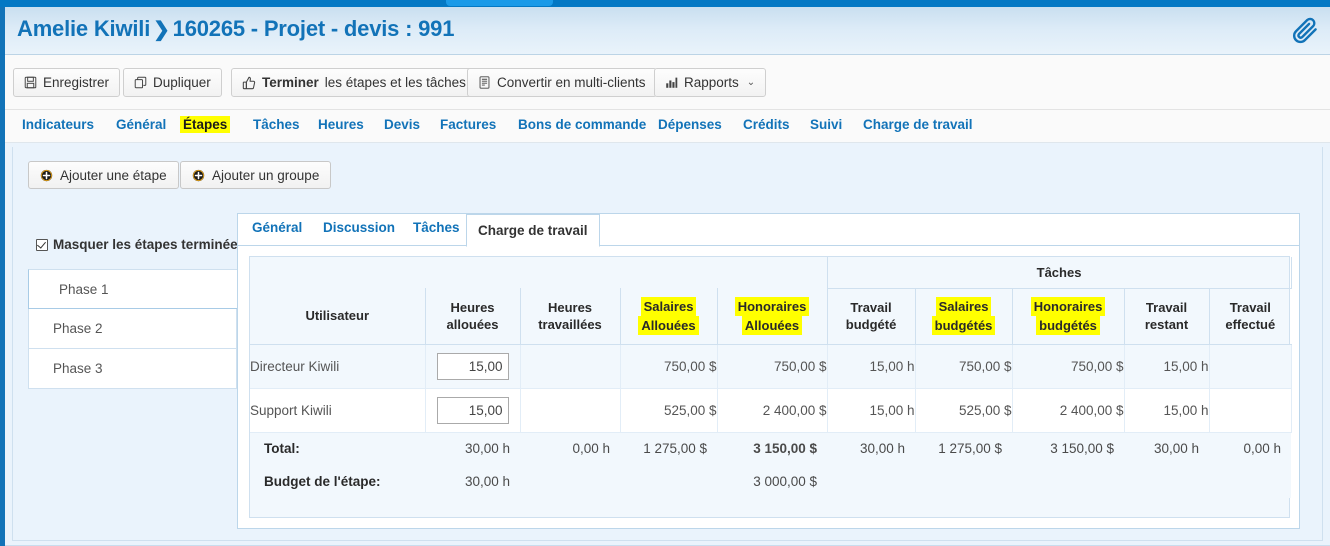 The width and height of the screenshot is (1330, 546). Describe the element at coordinates (1068, 325) in the screenshot. I see `col-label-l2: budgétés` at that location.